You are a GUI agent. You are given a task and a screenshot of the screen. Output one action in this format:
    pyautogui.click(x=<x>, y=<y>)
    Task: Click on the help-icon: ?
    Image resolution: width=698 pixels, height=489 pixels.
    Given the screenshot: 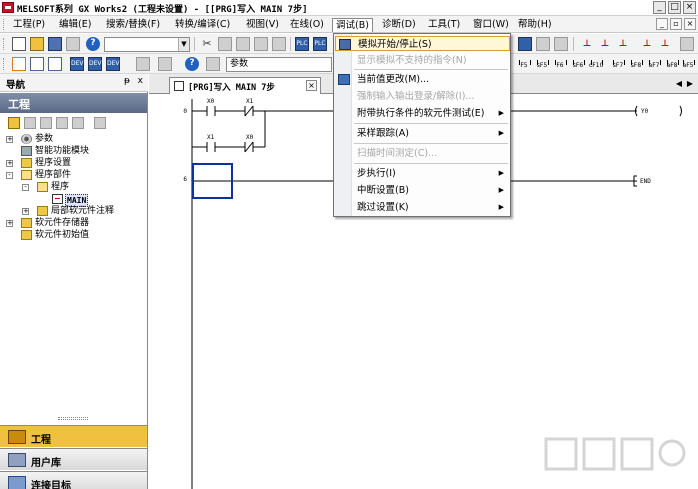 What is the action you would take?
    pyautogui.click(x=93, y=44)
    